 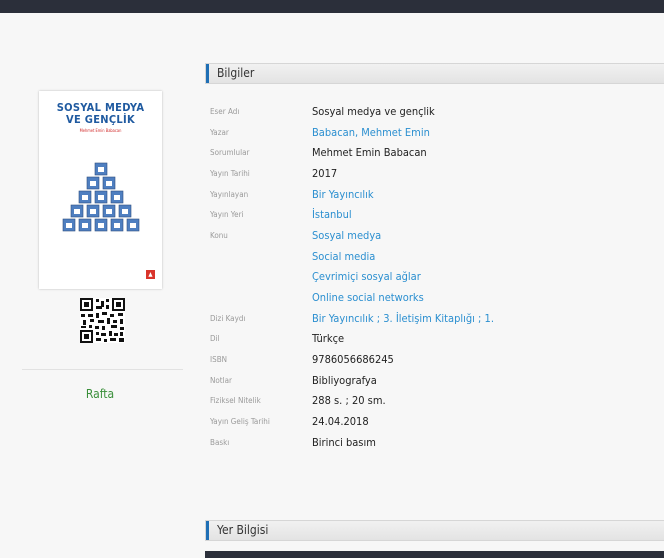 What do you see at coordinates (373, 111) in the screenshot?
I see `info-row-value: Sosyal medya ve gençlik` at bounding box center [373, 111].